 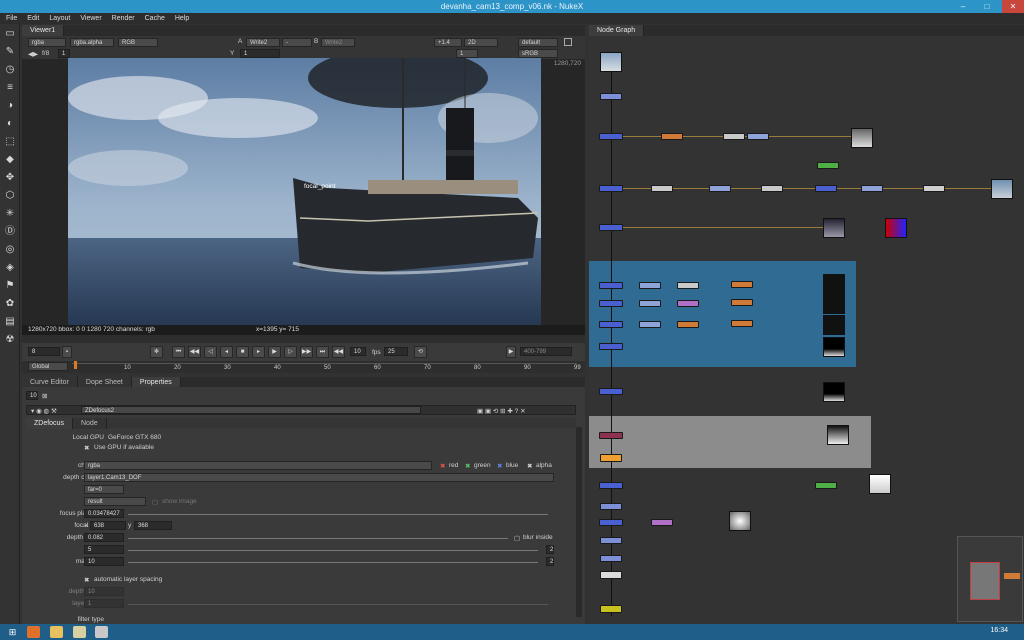 What do you see at coordinates (722, 314) in the screenshot?
I see `backdrop-blue` at bounding box center [722, 314].